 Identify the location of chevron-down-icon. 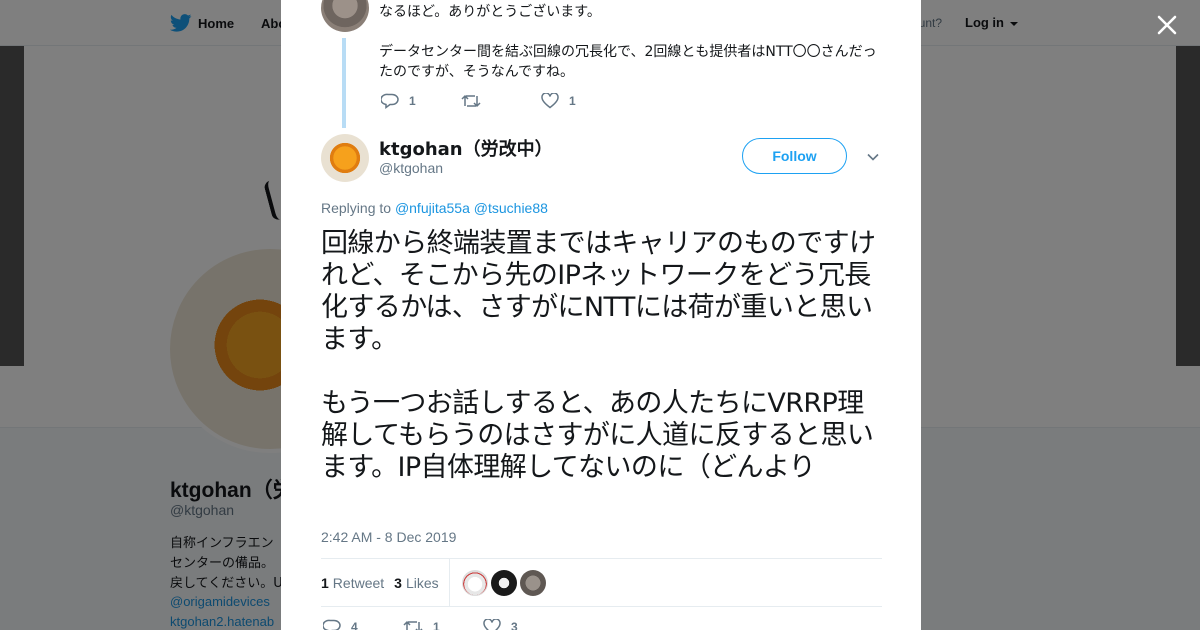
(873, 157).